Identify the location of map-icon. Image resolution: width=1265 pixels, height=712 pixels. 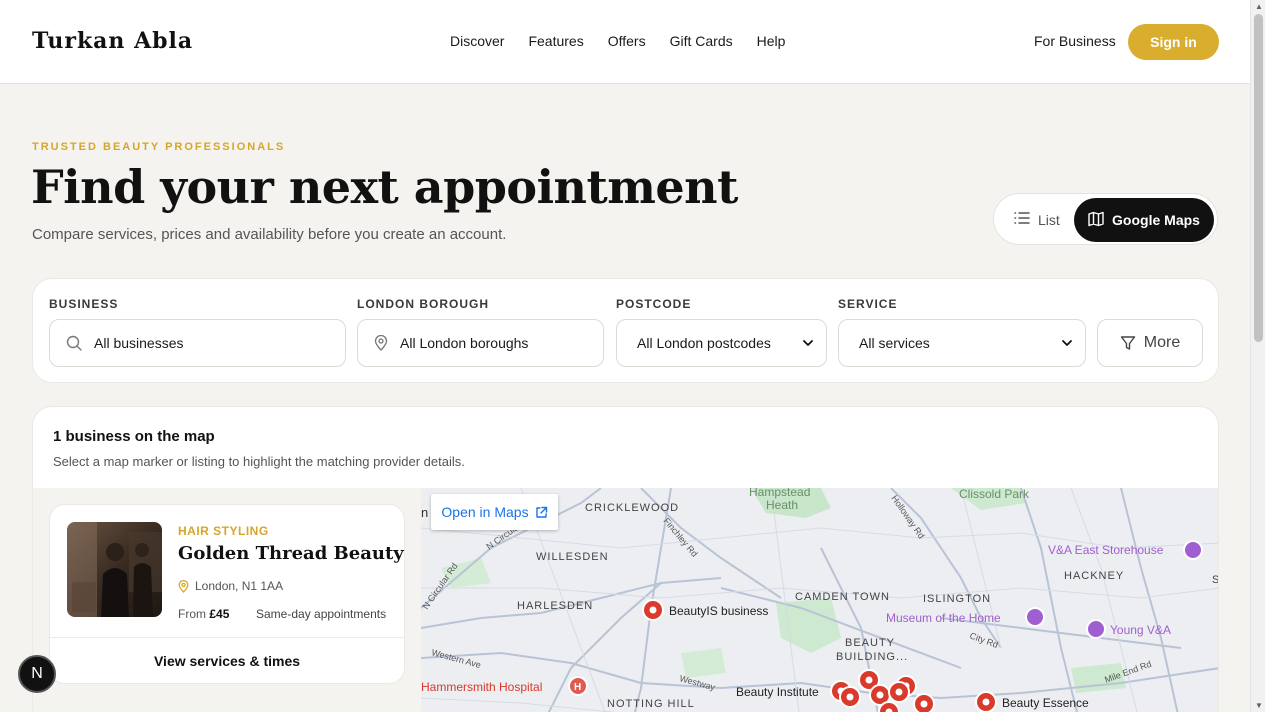
(1096, 220).